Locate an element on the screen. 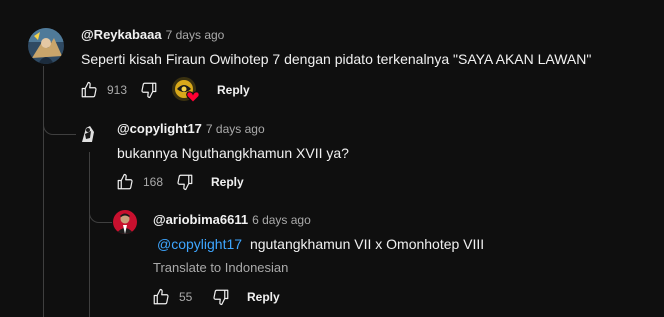 This screenshot has width=664, height=317. comment-text-content: ngutangkhamun VII x Omonhotep VIII is located at coordinates (367, 244).